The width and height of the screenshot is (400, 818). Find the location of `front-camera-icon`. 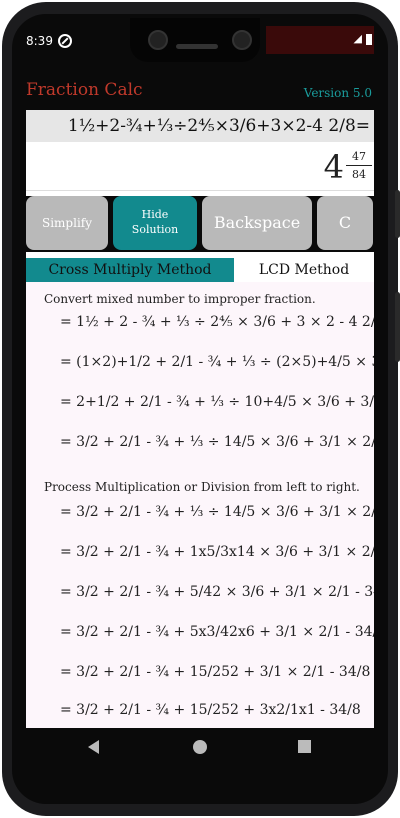

front-camera-icon is located at coordinates (158, 40).